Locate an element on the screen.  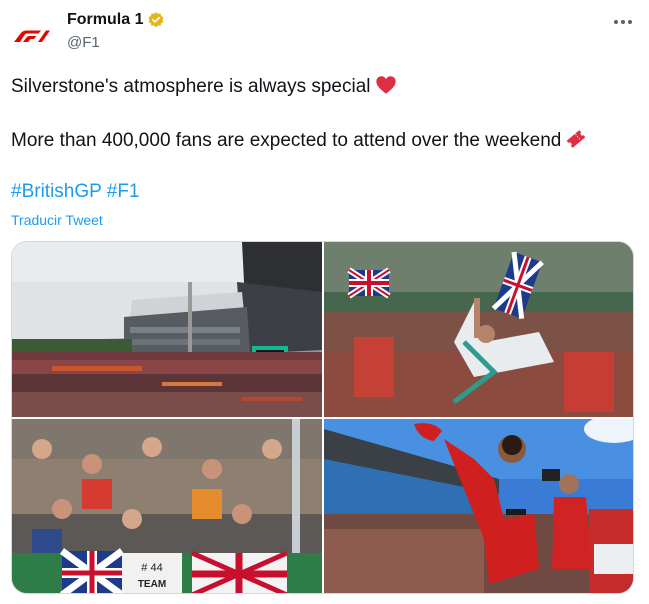
author-display-name: Formula 1 is located at coordinates (105, 20).